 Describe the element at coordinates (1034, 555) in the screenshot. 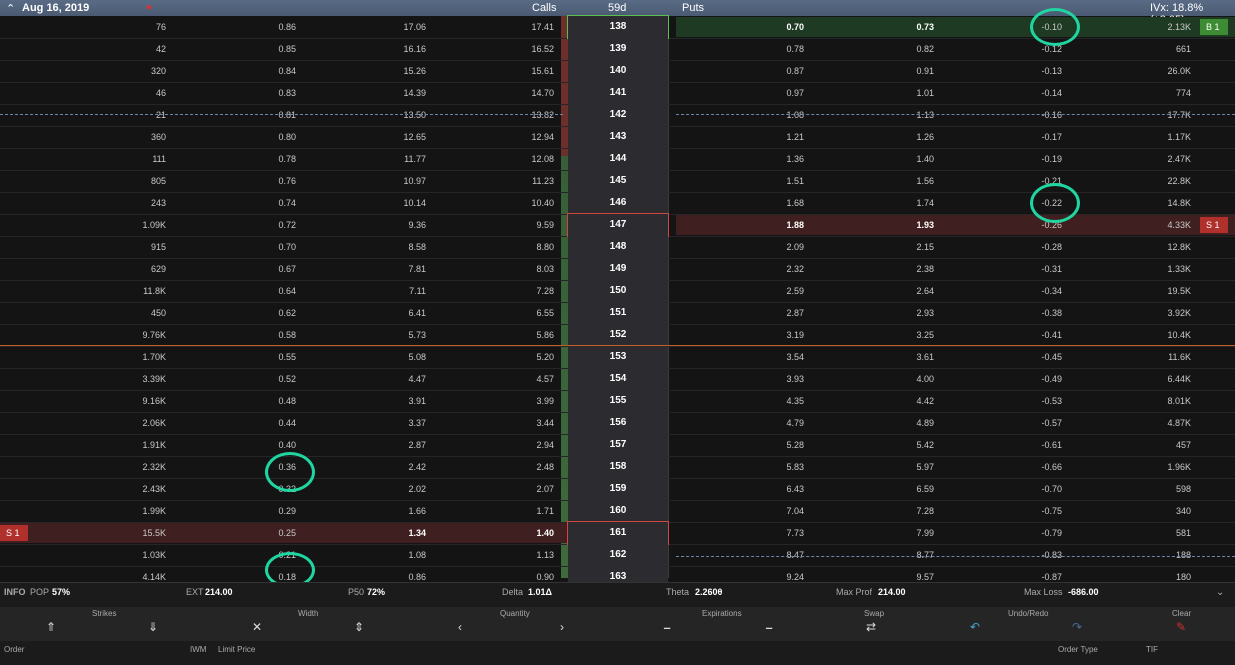

I see `put-delta: -0.83` at that location.